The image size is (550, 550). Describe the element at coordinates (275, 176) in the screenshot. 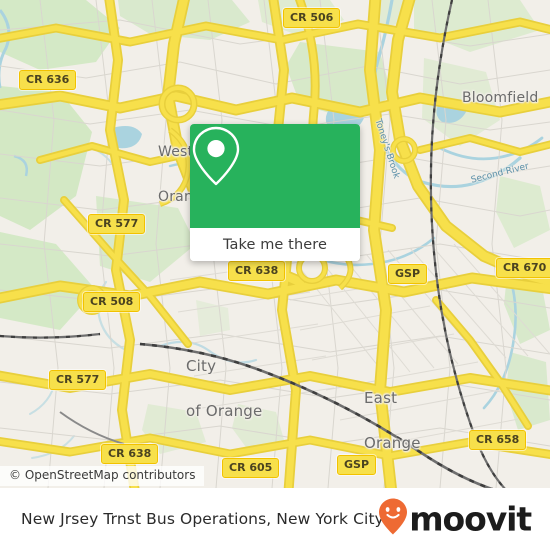

I see `card-icon-area` at that location.